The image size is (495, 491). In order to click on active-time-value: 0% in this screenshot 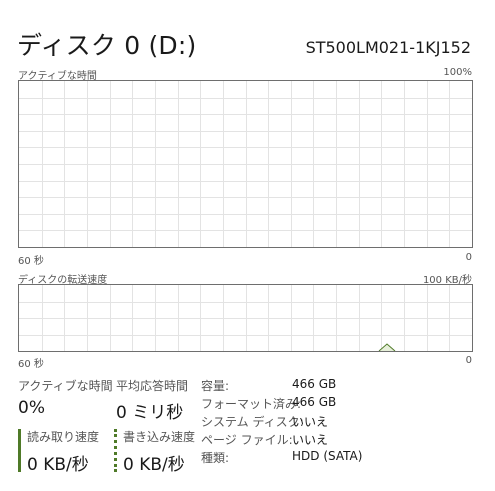, I will do `click(31, 408)`.